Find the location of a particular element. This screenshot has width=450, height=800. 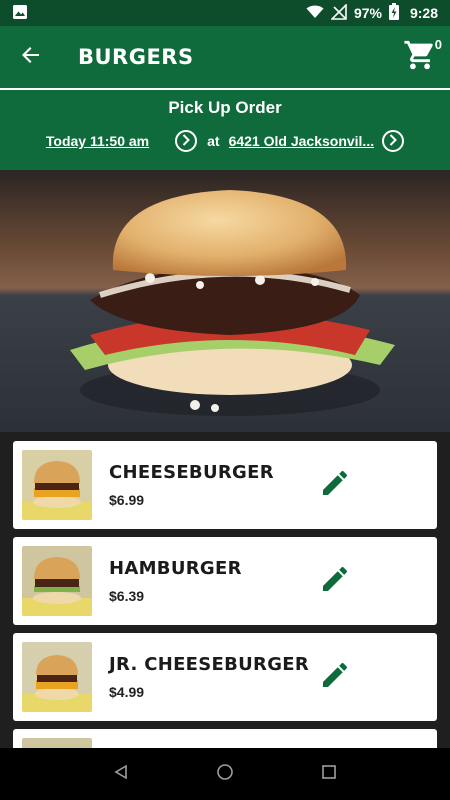

item-price: $6.39 is located at coordinates (127, 596).